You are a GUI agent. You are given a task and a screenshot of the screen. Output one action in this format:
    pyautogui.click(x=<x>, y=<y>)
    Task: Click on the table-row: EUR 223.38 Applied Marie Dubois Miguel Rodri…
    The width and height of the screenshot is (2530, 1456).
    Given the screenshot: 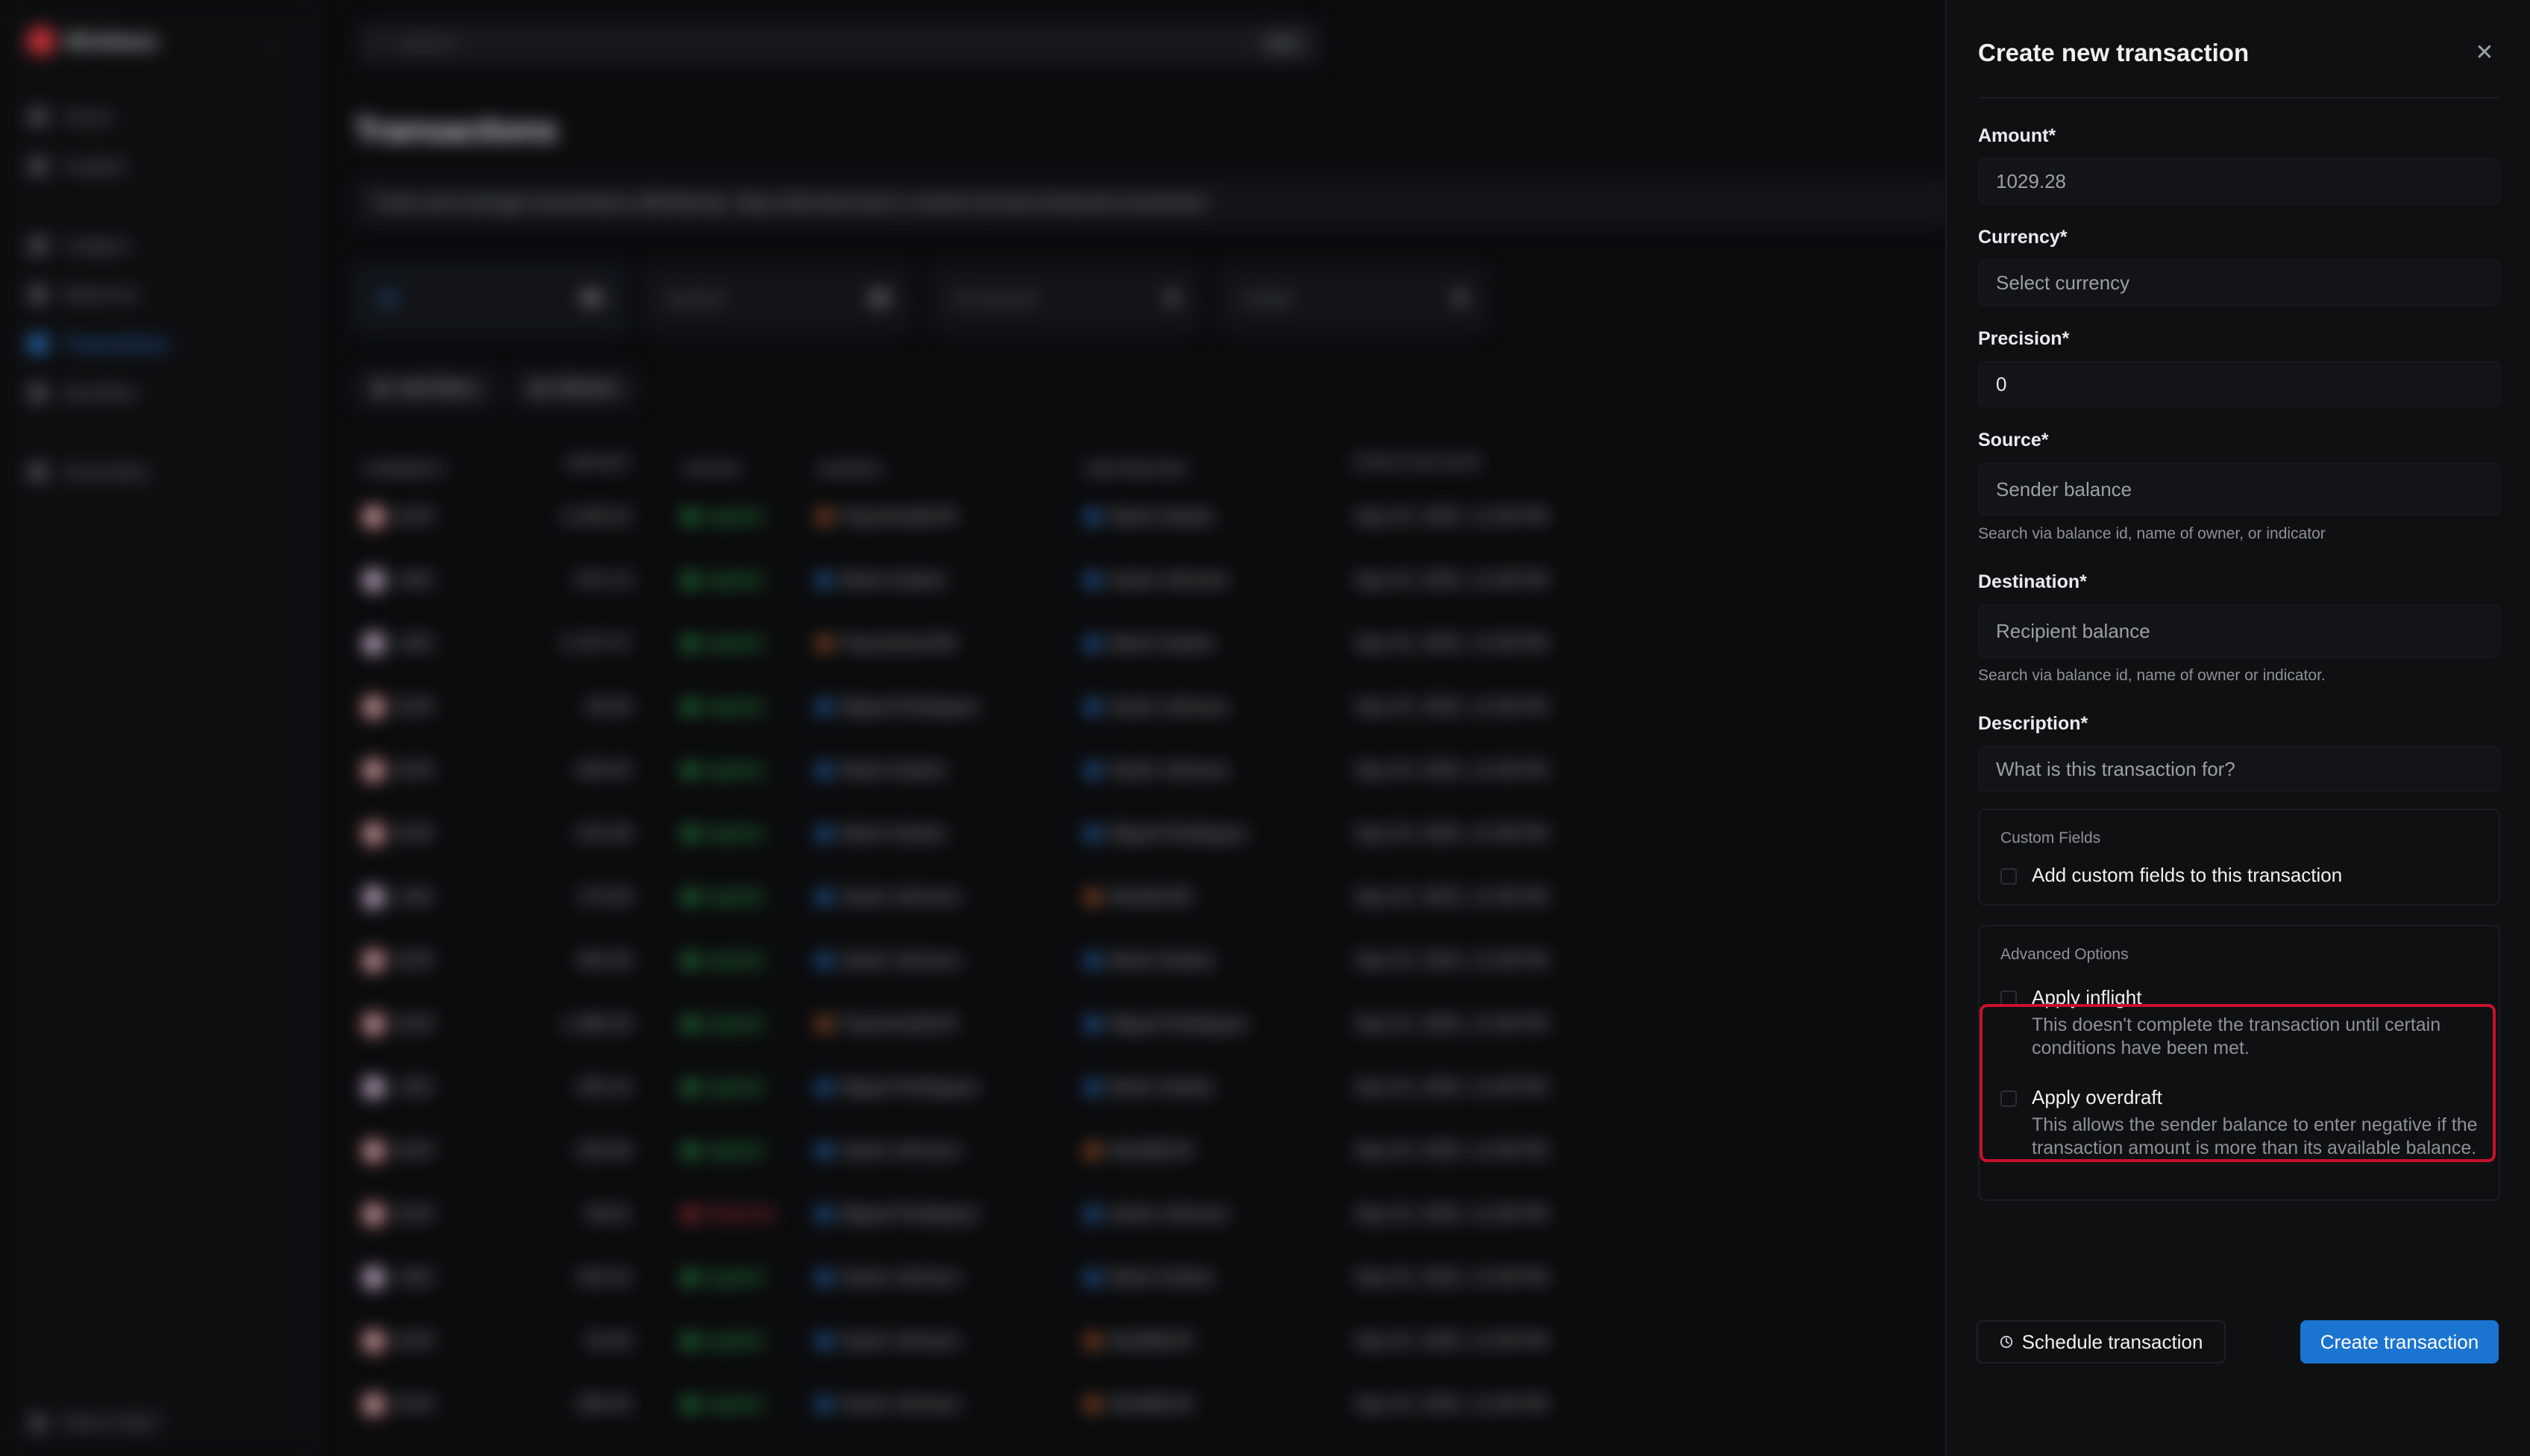 What is the action you would take?
    pyautogui.click(x=1149, y=833)
    